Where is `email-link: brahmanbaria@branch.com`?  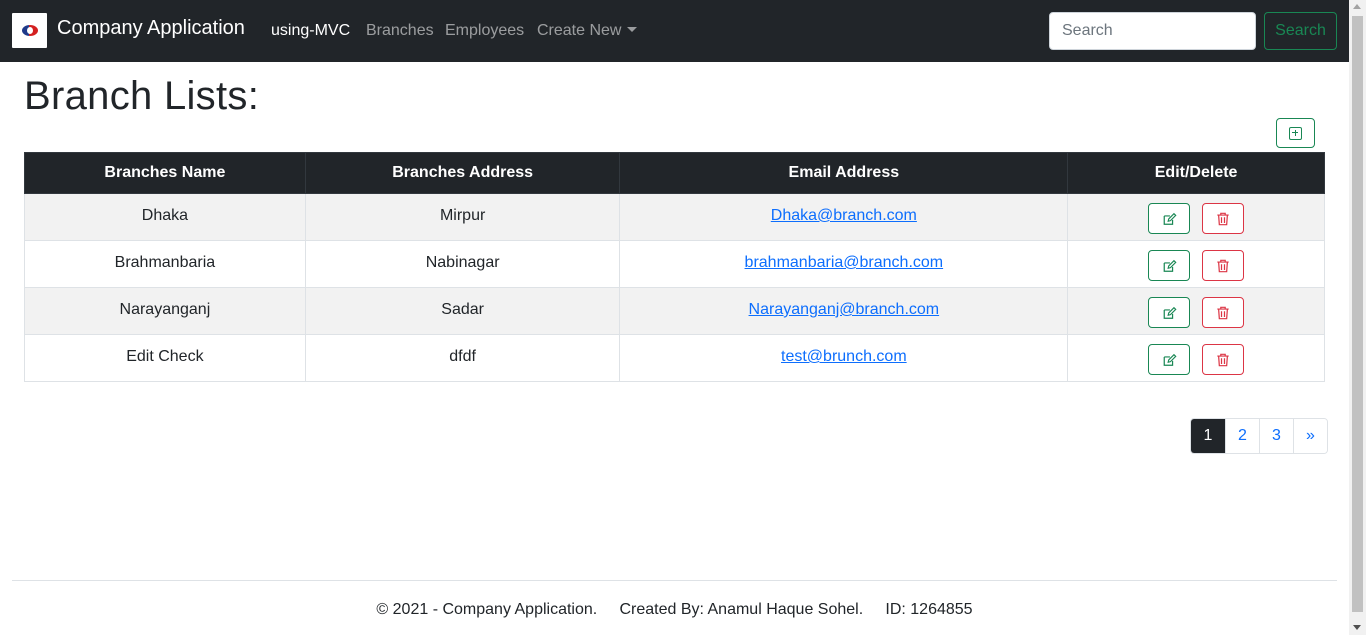
email-link: brahmanbaria@branch.com is located at coordinates (844, 262).